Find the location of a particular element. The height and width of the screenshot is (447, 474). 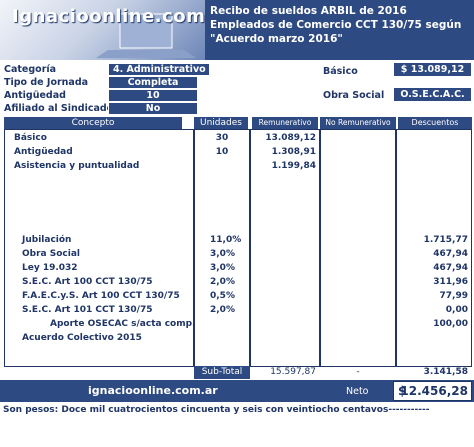

categoria-label: Categoría is located at coordinates (30, 69).